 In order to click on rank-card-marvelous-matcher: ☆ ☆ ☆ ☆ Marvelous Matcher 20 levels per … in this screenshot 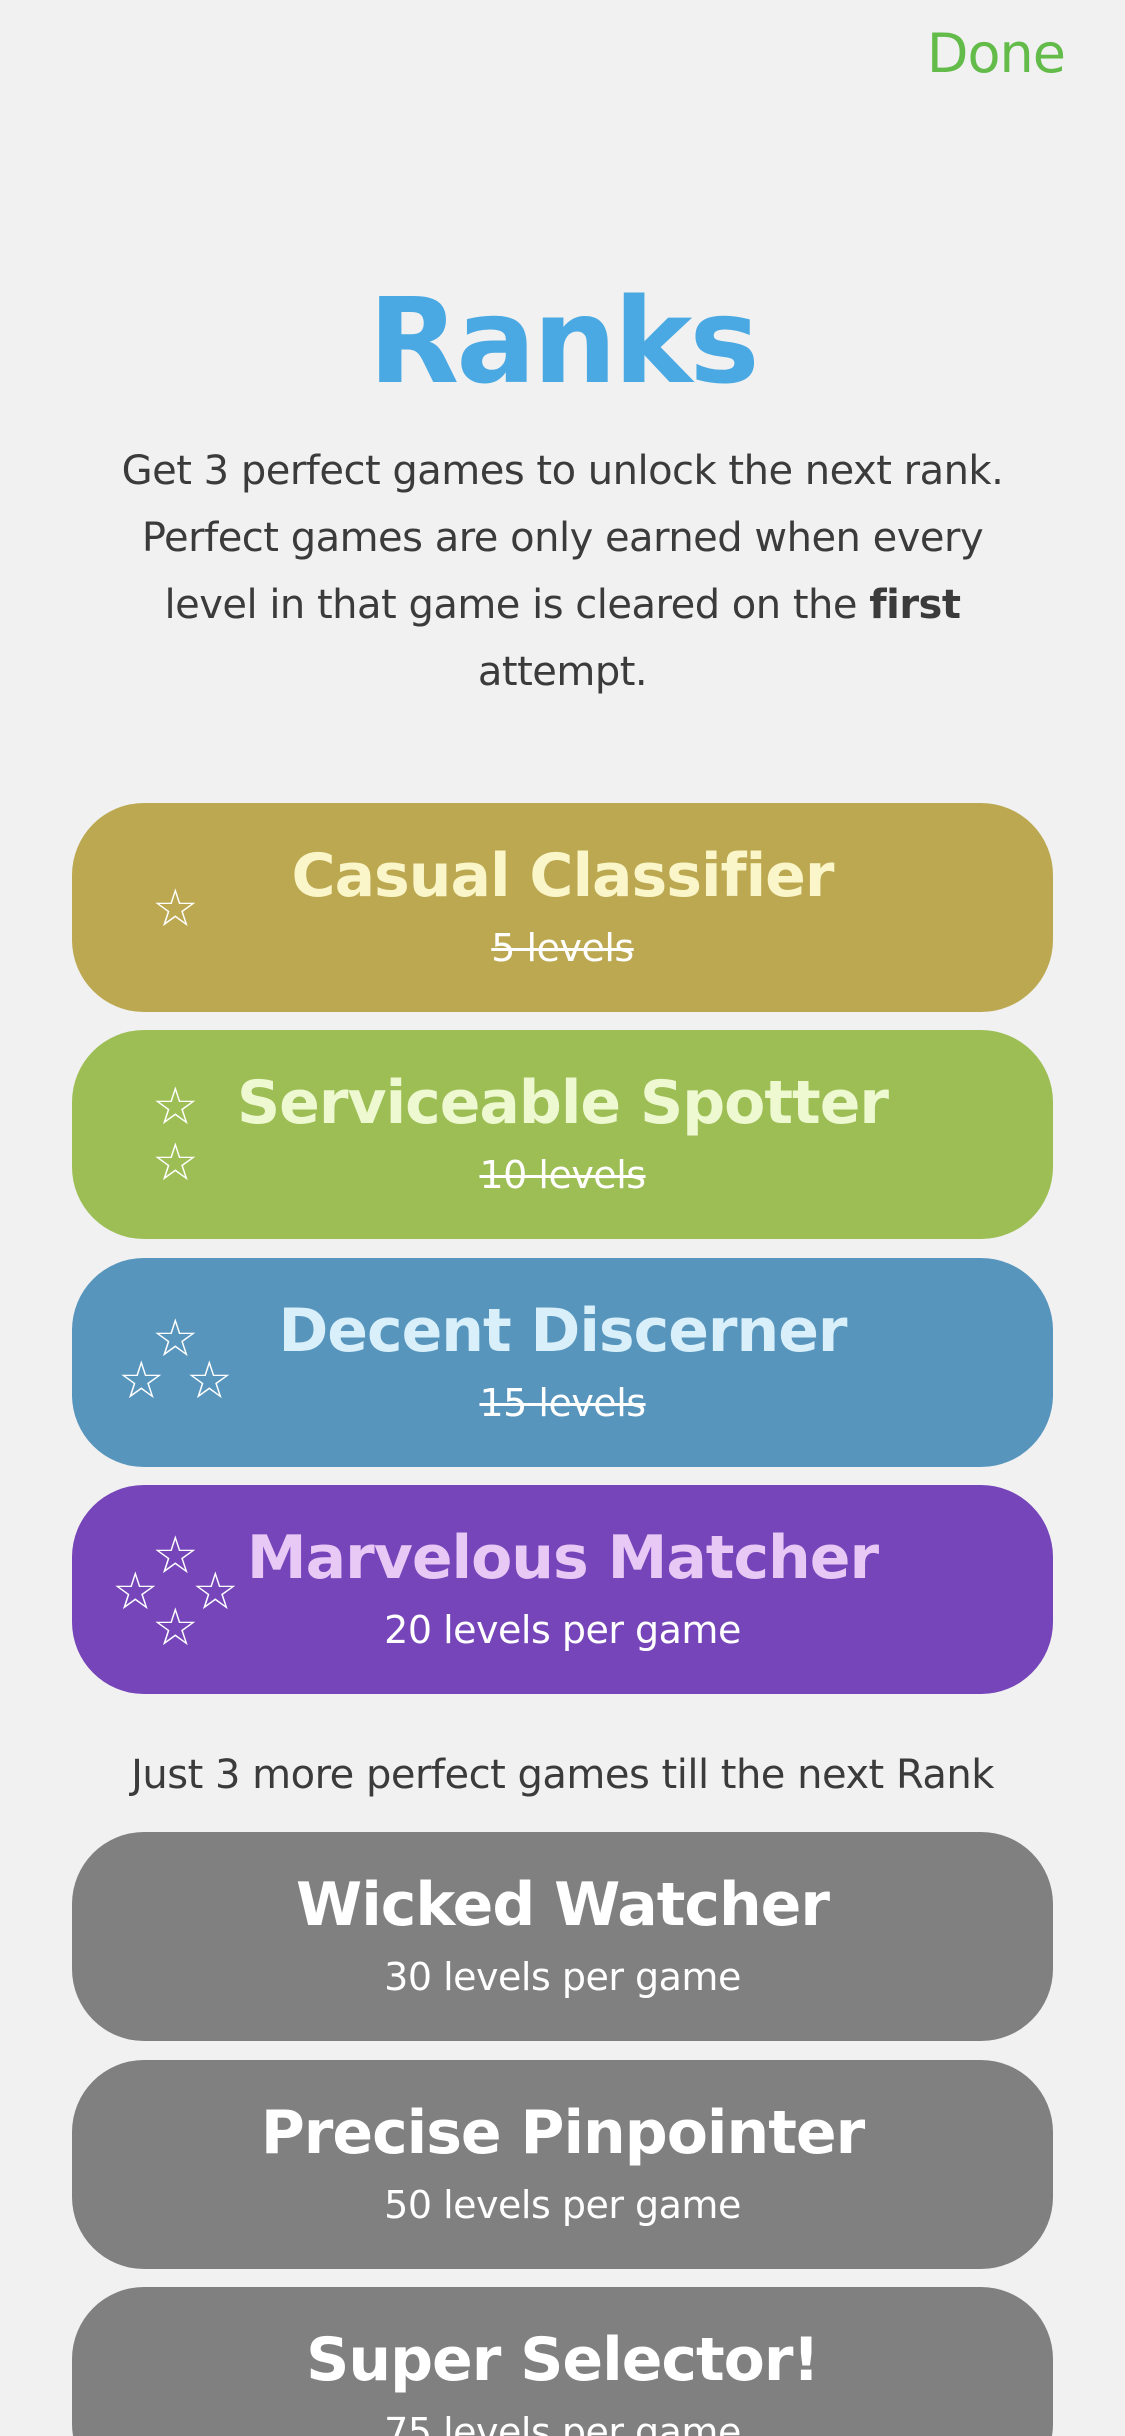, I will do `click(562, 1589)`.